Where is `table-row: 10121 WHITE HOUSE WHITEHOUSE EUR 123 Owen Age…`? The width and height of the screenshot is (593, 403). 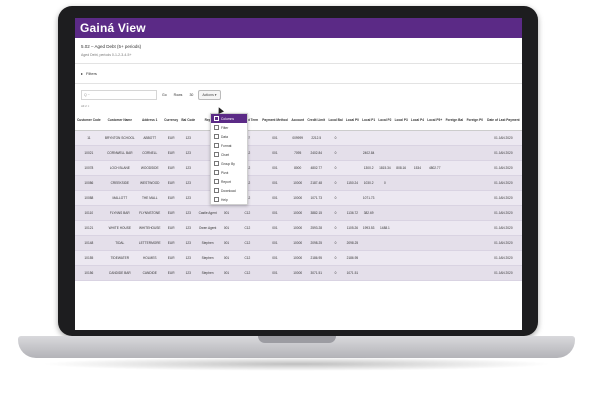
table-row: 10121 WHITE HOUSE WHITEHOUSE EUR 123 Owen Age… is located at coordinates (298, 228).